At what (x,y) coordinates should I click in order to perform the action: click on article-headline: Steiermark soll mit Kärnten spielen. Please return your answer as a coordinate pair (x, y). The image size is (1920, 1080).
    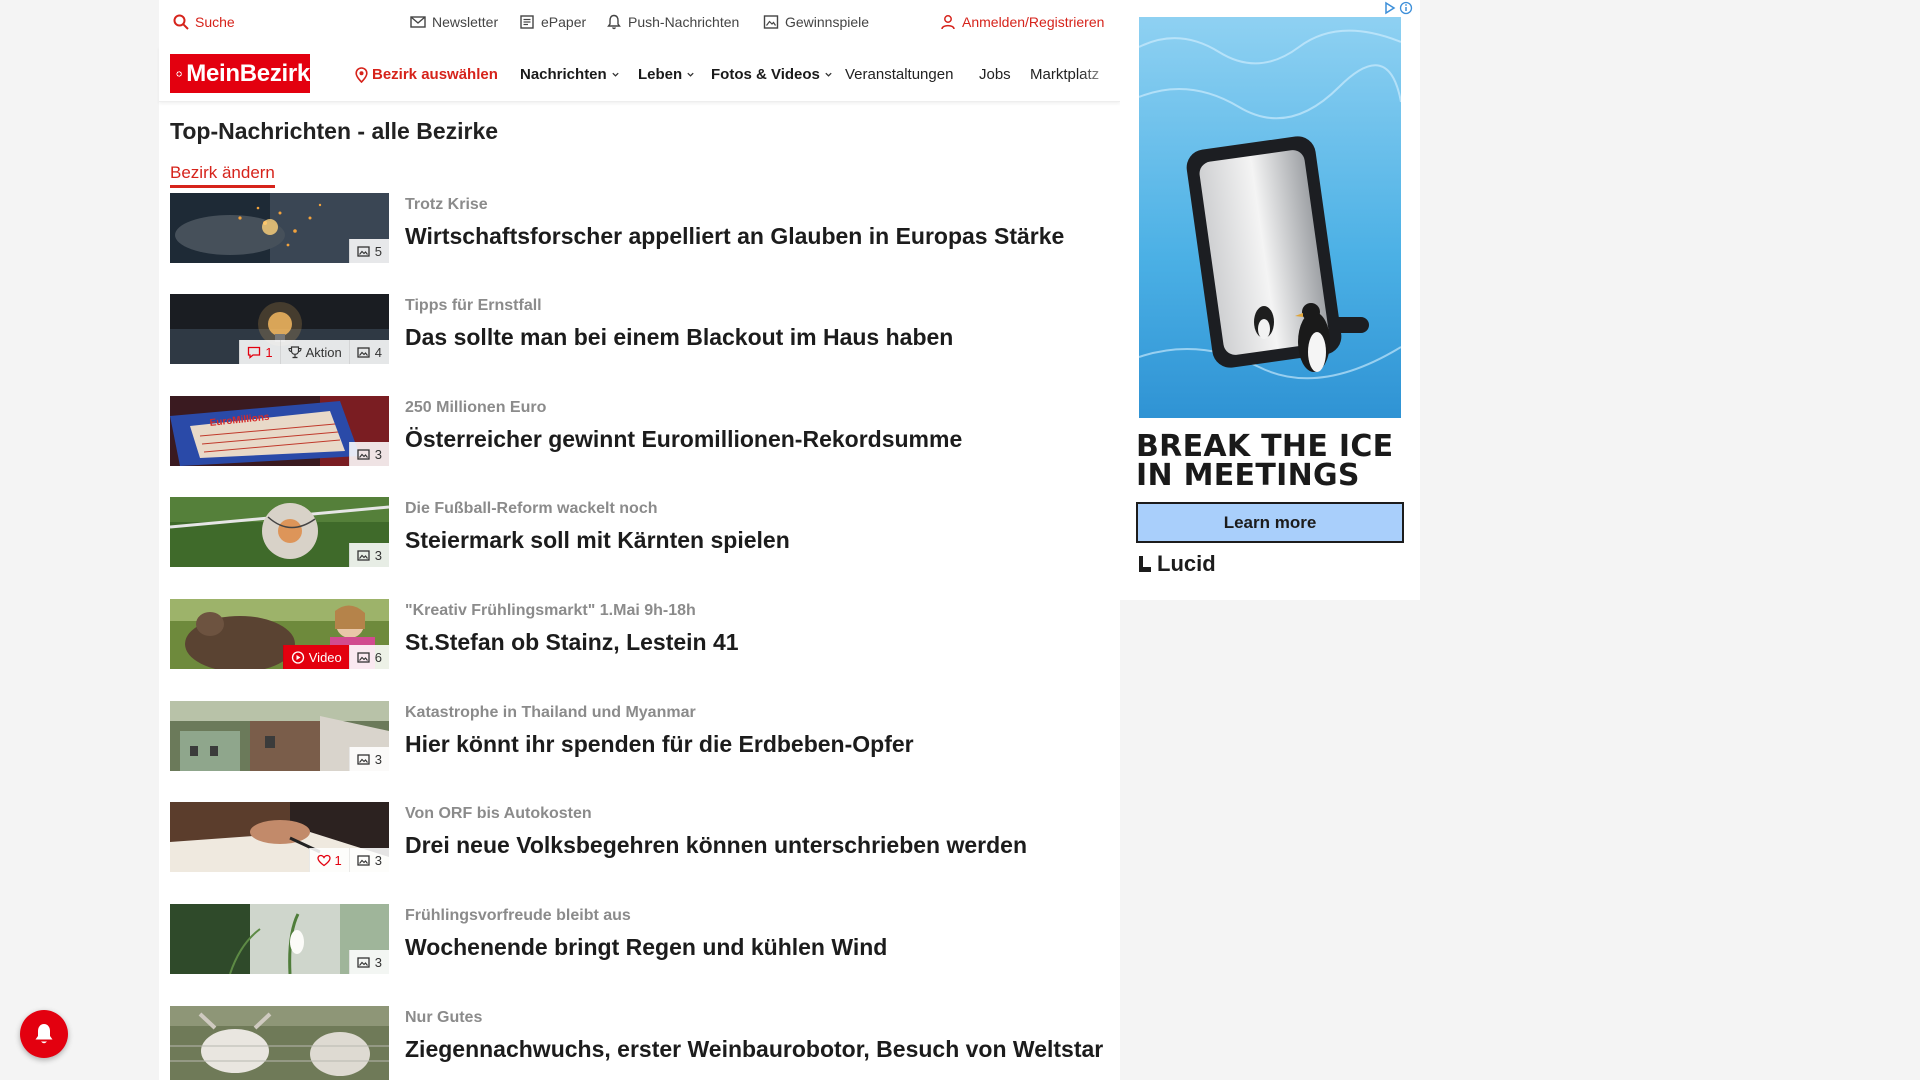
    Looking at the image, I should click on (757, 540).